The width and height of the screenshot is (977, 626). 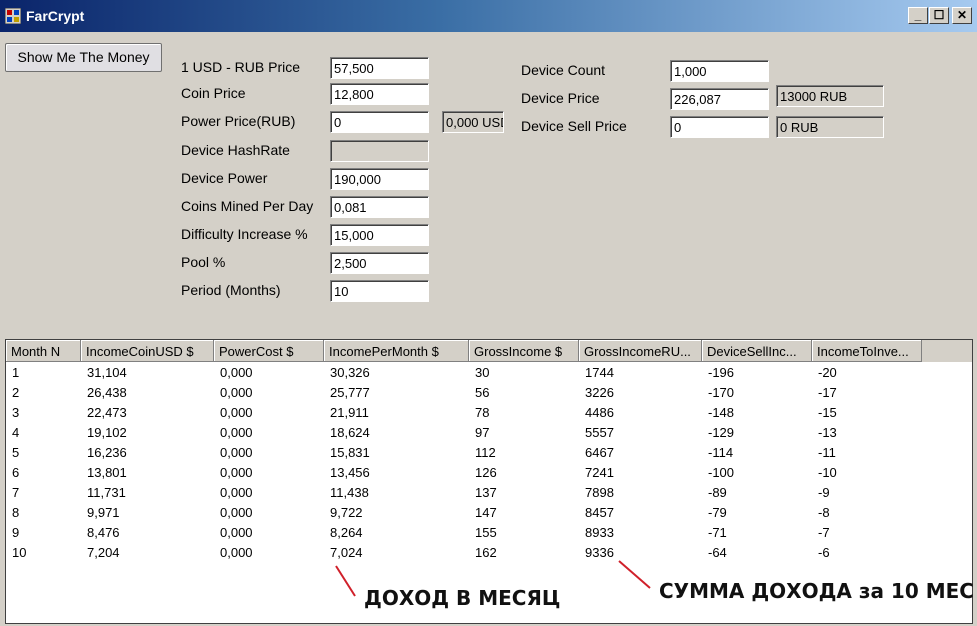 What do you see at coordinates (599, 392) in the screenshot?
I see `grid-cell: 3226` at bounding box center [599, 392].